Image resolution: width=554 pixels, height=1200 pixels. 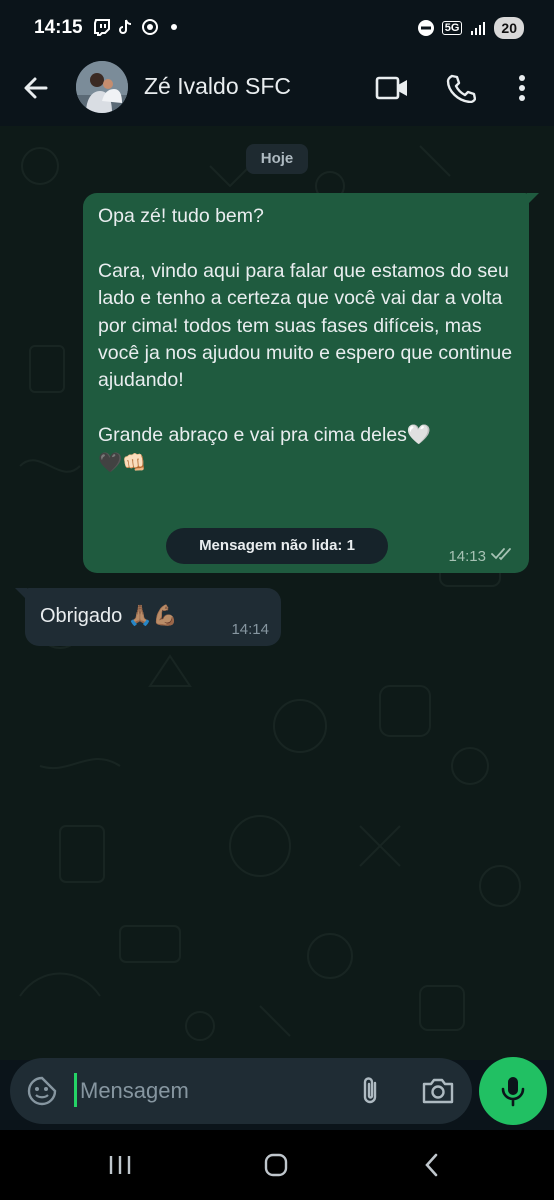 I want to click on date-chip: Hoje, so click(x=277, y=159).